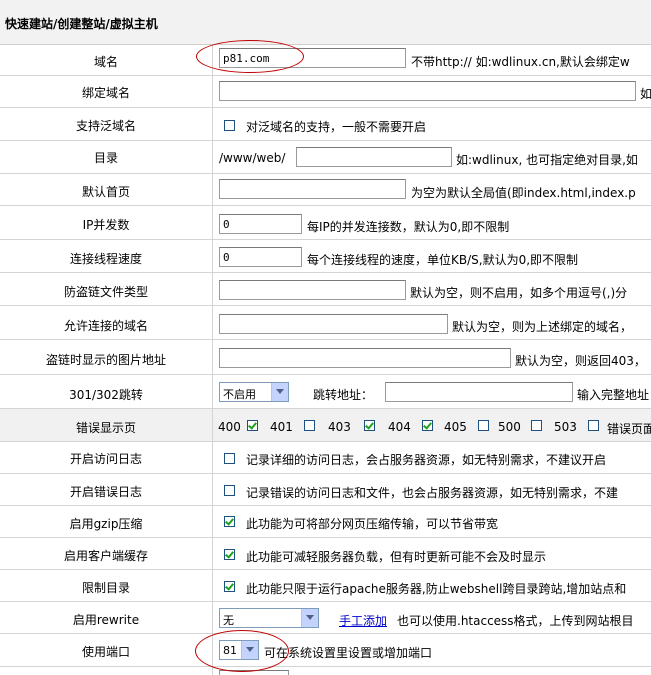  What do you see at coordinates (229, 458) in the screenshot?
I see `access-log-checkbox` at bounding box center [229, 458].